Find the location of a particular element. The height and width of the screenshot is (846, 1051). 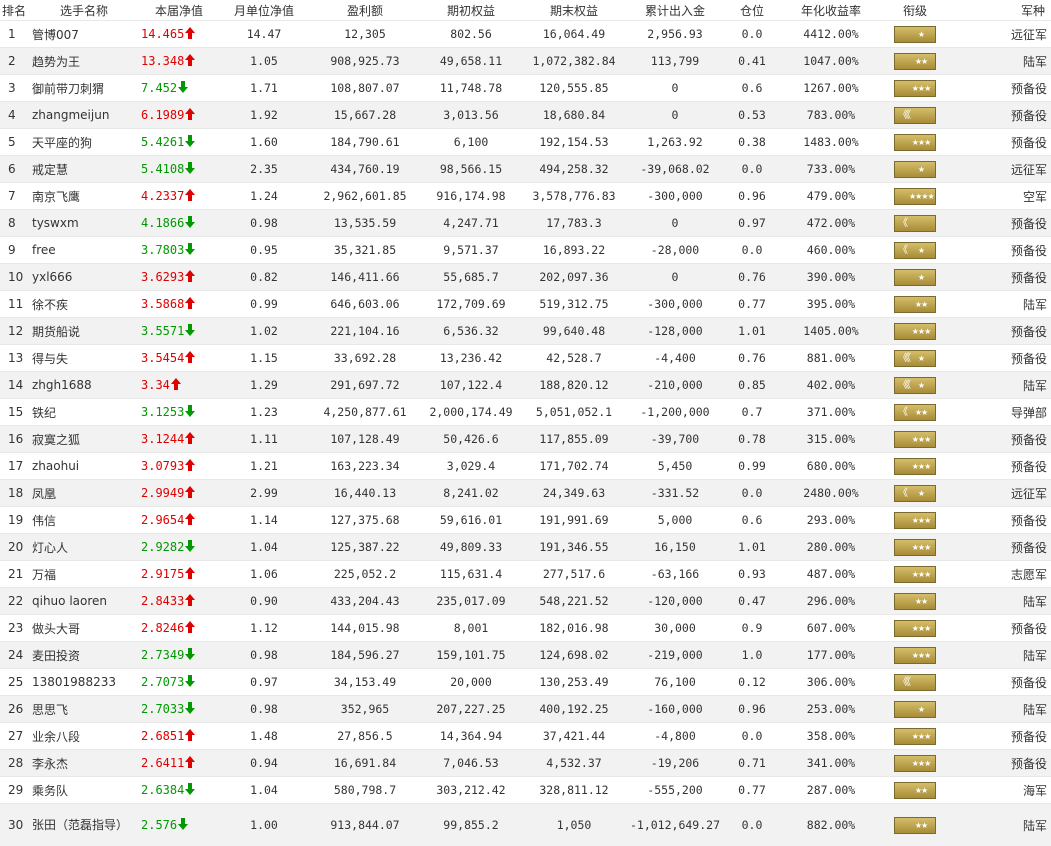

rank-cell: 4 is located at coordinates (15, 115).